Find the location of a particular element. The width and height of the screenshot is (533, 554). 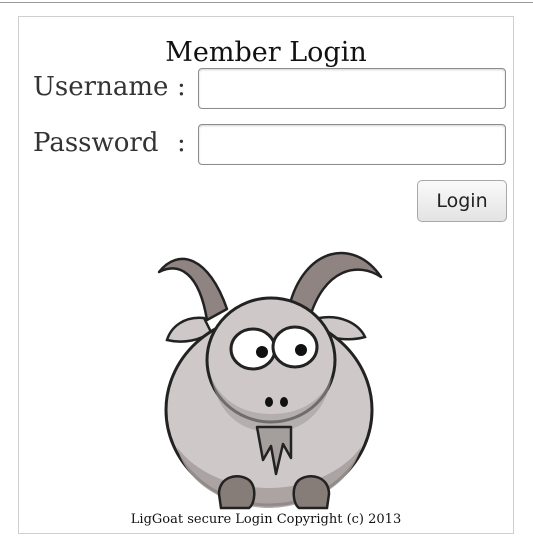

username-colon: : is located at coordinates (181, 87).